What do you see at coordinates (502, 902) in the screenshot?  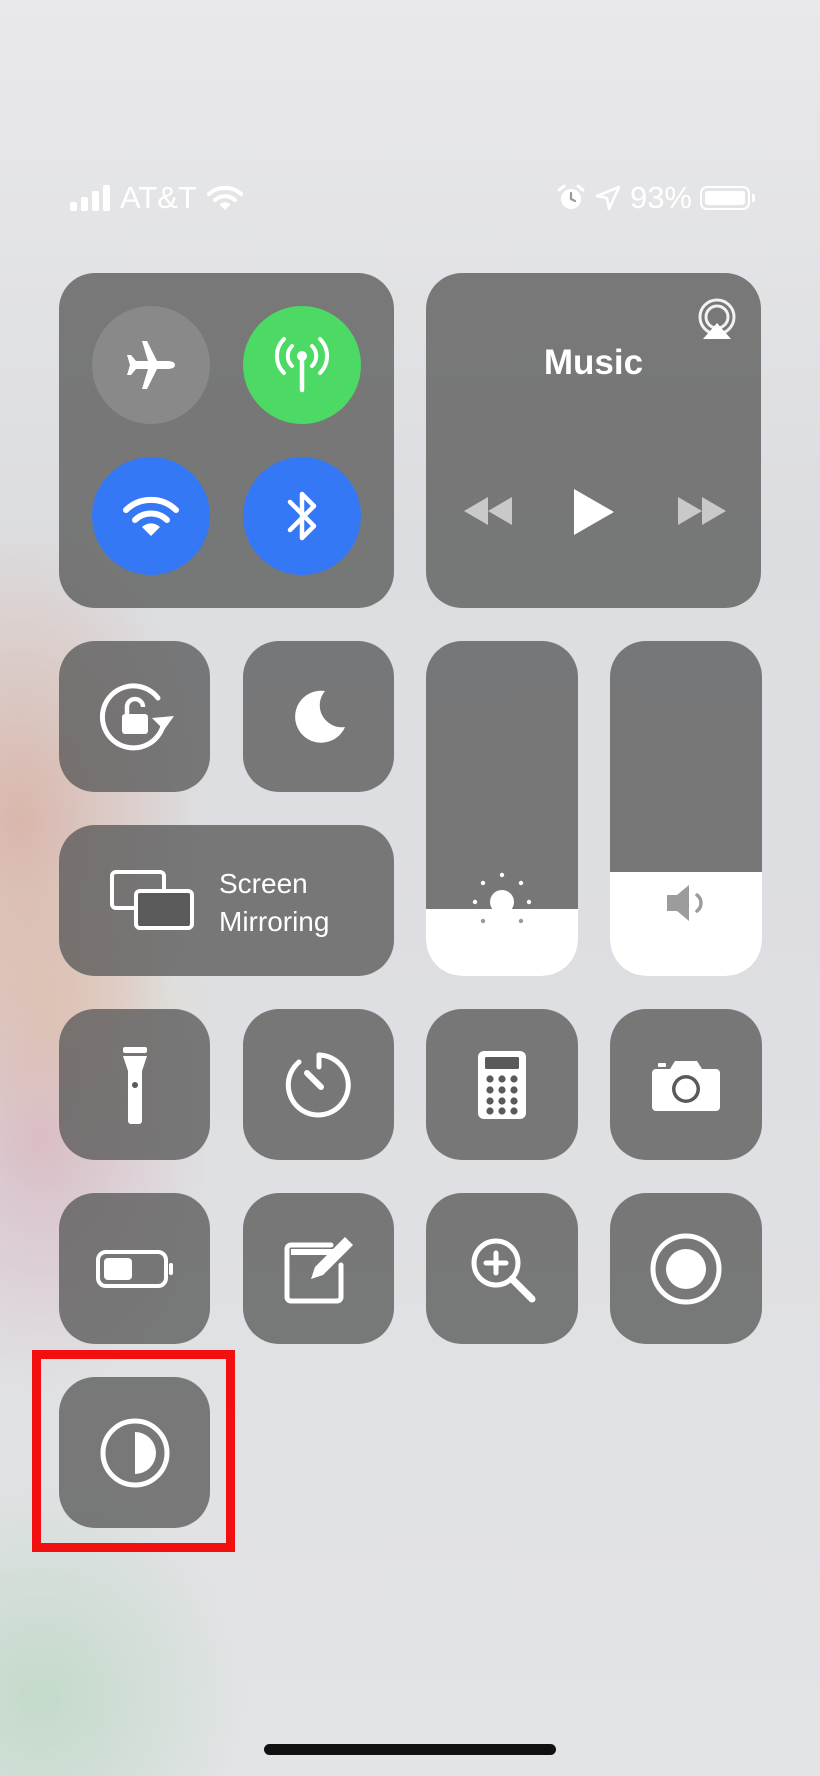 I see `sun-icon` at bounding box center [502, 902].